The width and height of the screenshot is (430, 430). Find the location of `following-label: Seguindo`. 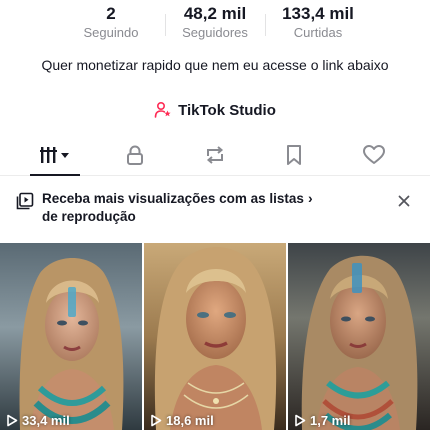

following-label: Seguindo is located at coordinates (111, 32).